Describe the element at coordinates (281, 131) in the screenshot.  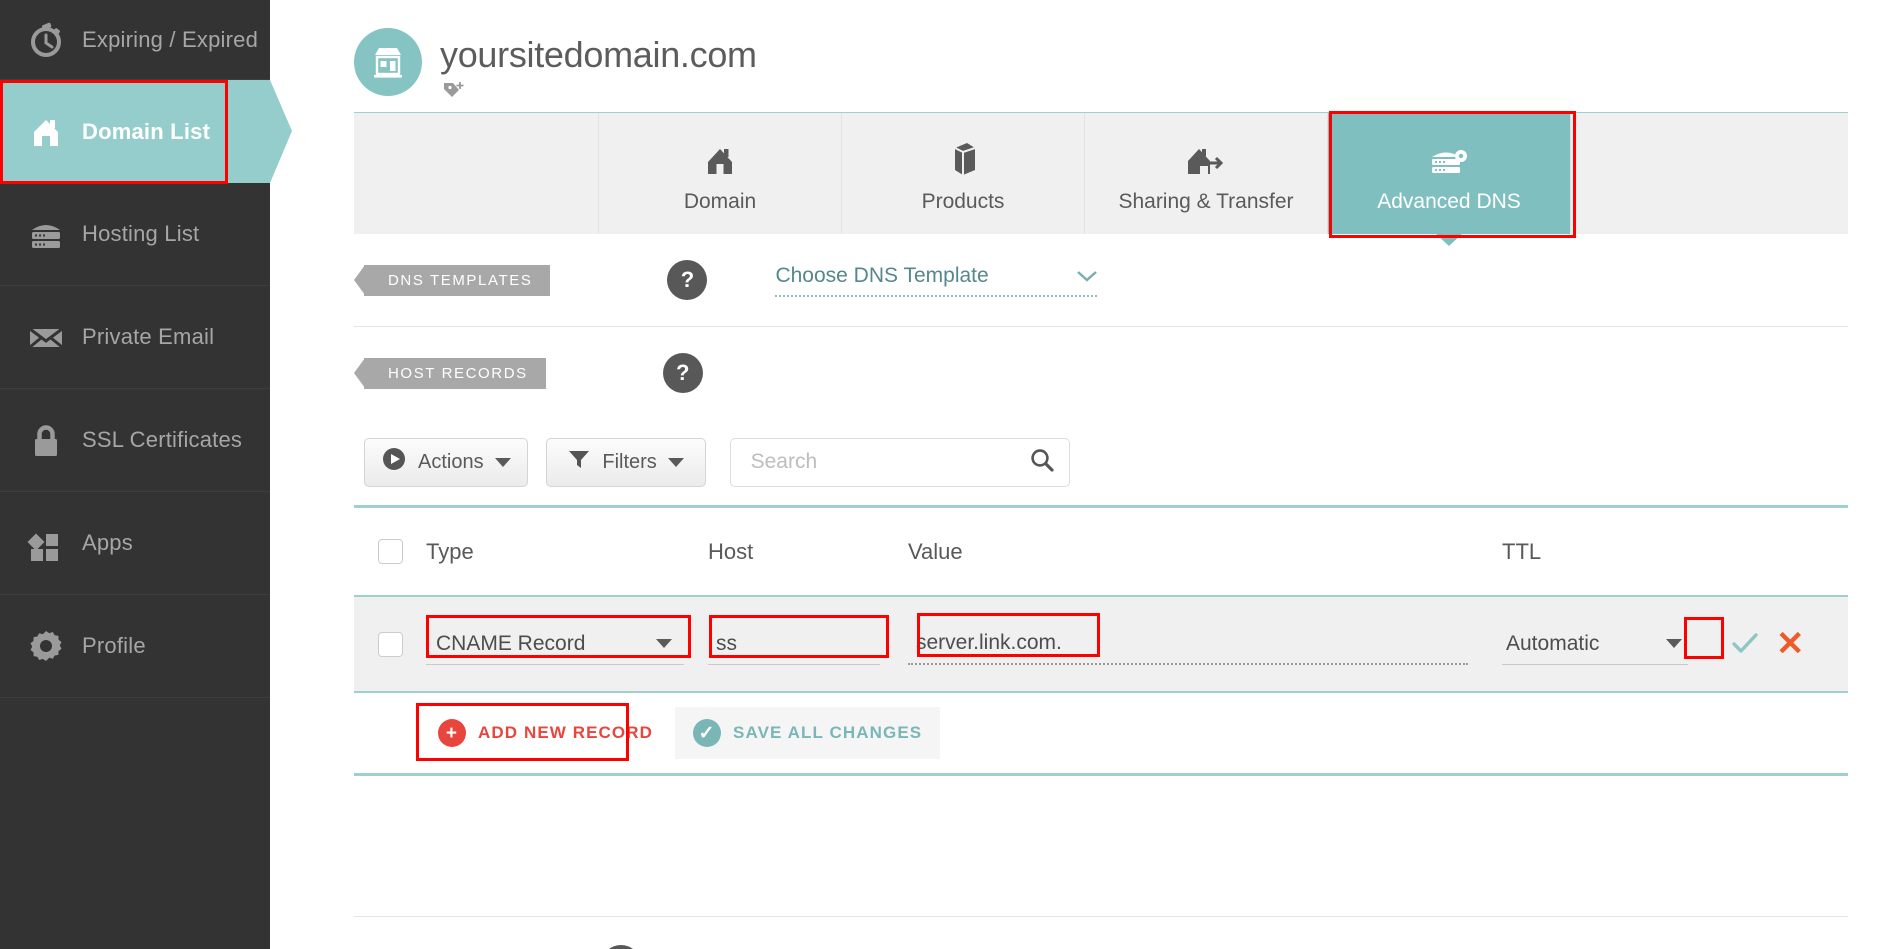
I see `active-nav-arrow` at that location.